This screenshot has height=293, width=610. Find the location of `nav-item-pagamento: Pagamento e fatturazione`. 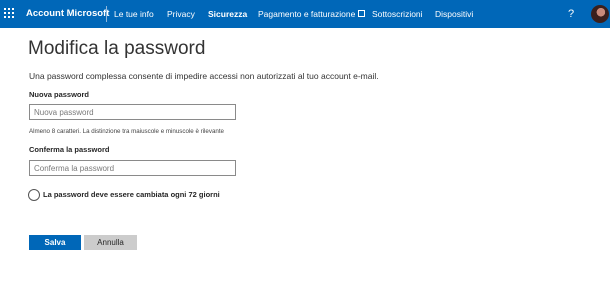

nav-item-pagamento: Pagamento e fatturazione is located at coordinates (312, 14).